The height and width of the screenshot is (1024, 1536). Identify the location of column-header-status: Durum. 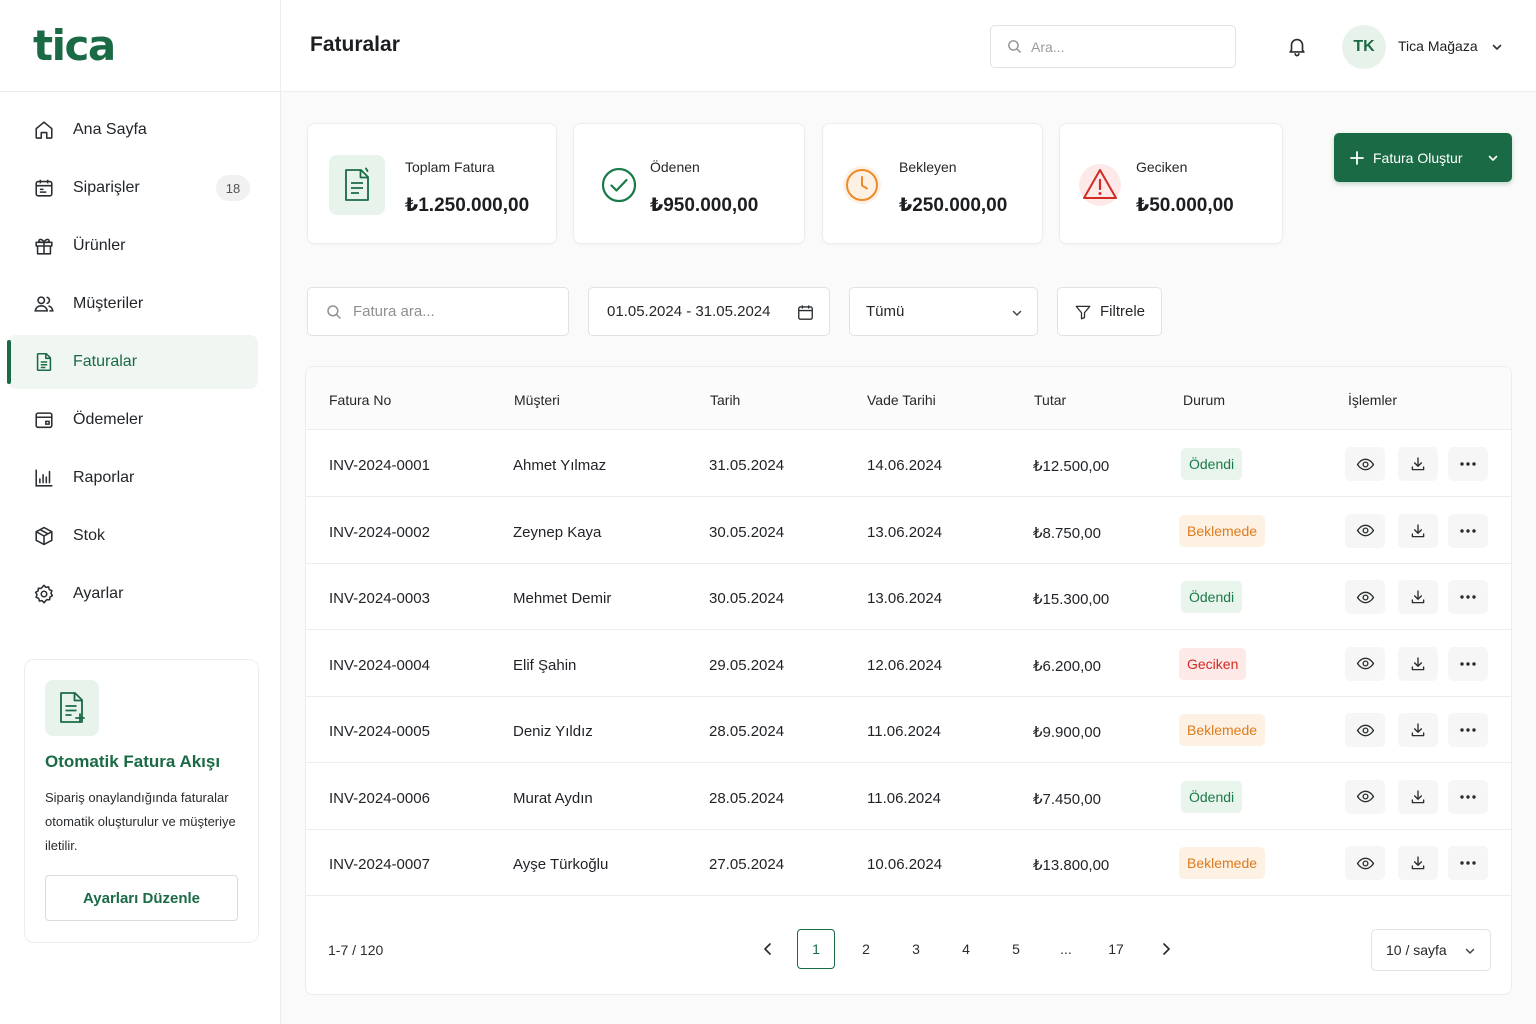
(1204, 400).